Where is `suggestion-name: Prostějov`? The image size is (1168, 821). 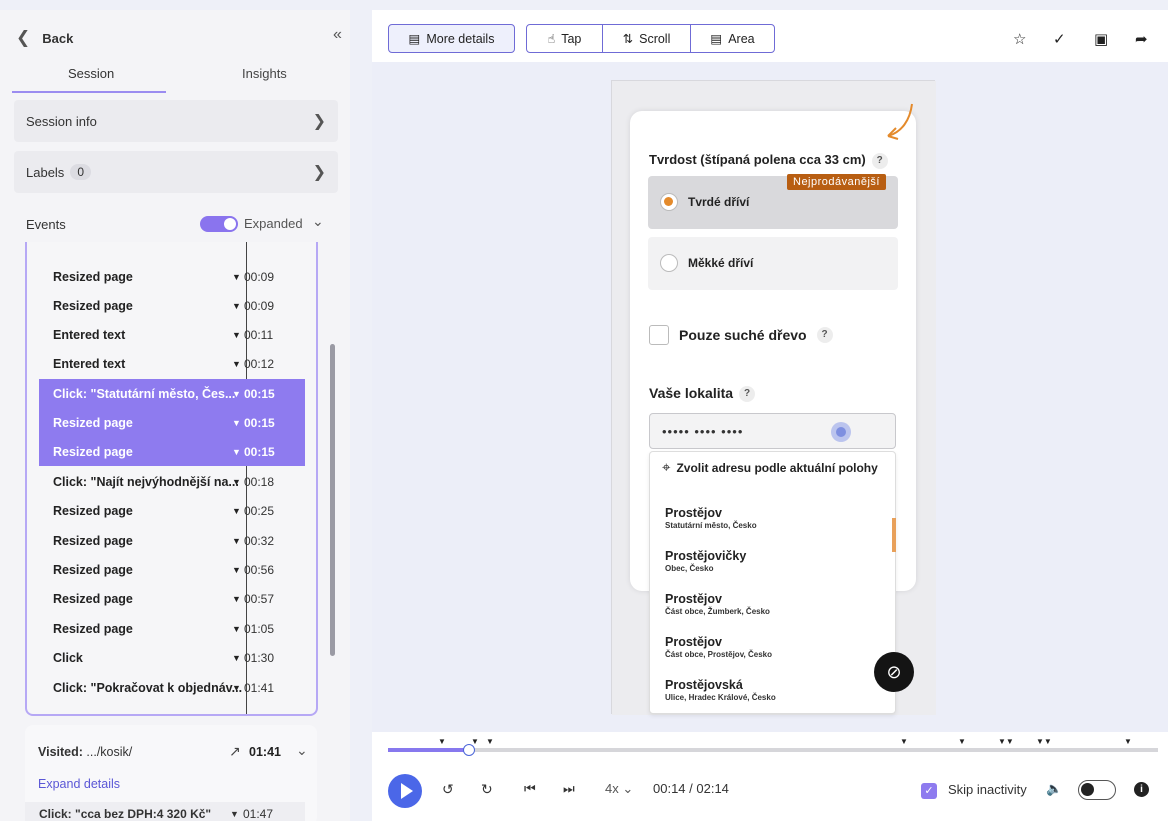
suggestion-name: Prostějov is located at coordinates (693, 599).